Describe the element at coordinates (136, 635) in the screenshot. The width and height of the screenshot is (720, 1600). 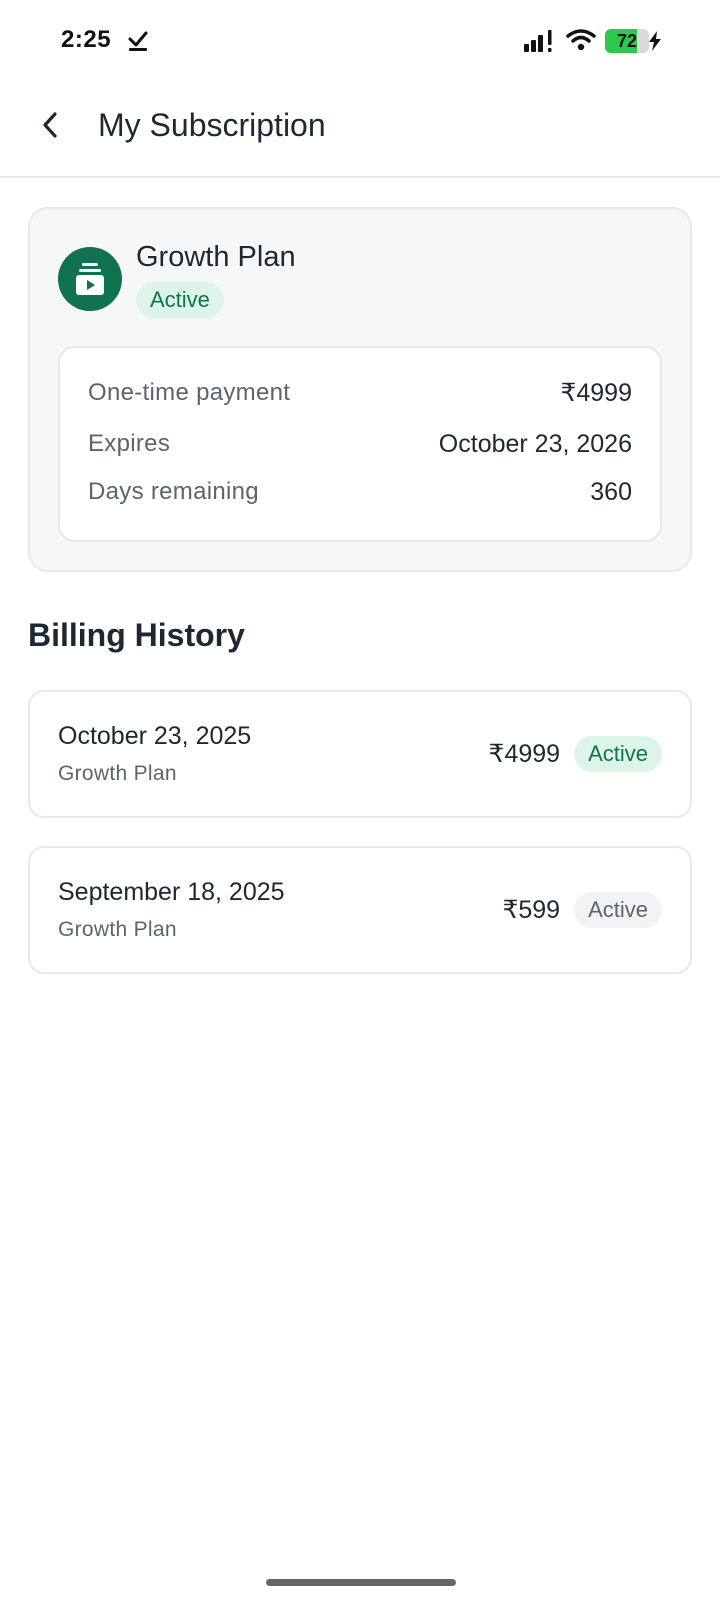
I see `billing-history-title: Billing History` at that location.